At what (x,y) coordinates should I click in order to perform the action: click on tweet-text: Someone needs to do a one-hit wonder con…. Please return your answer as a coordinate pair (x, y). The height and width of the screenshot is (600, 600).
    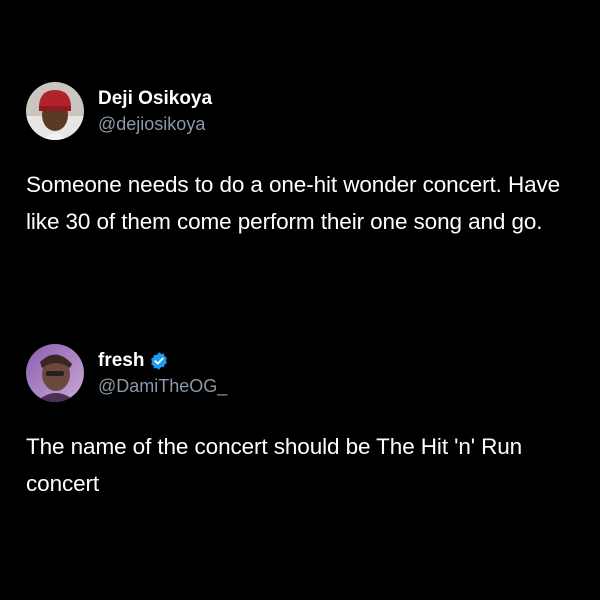
    Looking at the image, I should click on (293, 203).